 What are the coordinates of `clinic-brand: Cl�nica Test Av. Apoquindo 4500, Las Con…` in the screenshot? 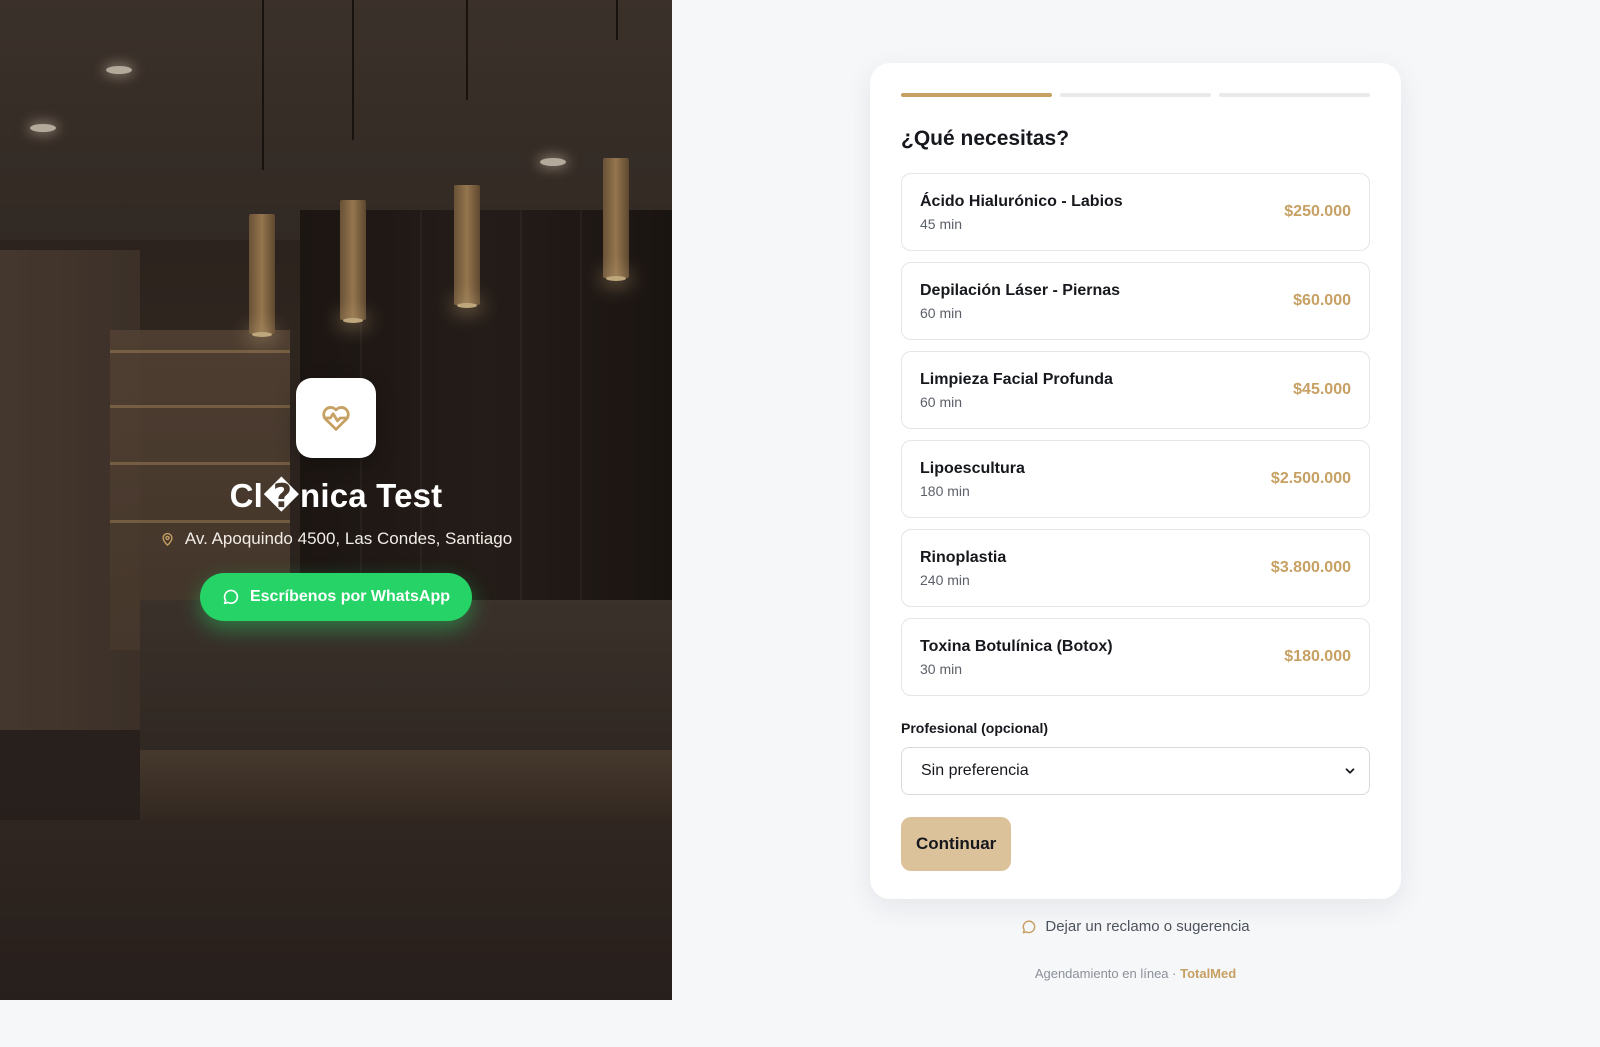 It's located at (336, 499).